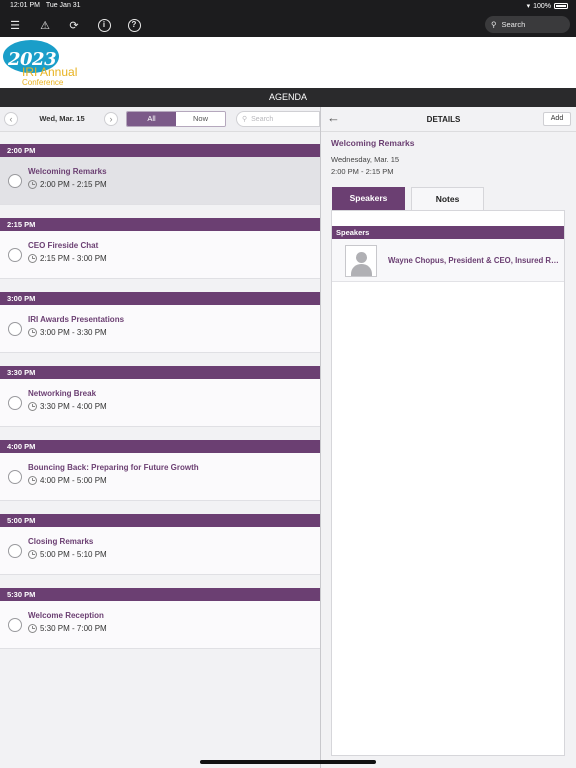 The height and width of the screenshot is (768, 576). I want to click on session-row: CEO Fireside Chat 2:15 PM - 3:00 PM, so click(160, 255).